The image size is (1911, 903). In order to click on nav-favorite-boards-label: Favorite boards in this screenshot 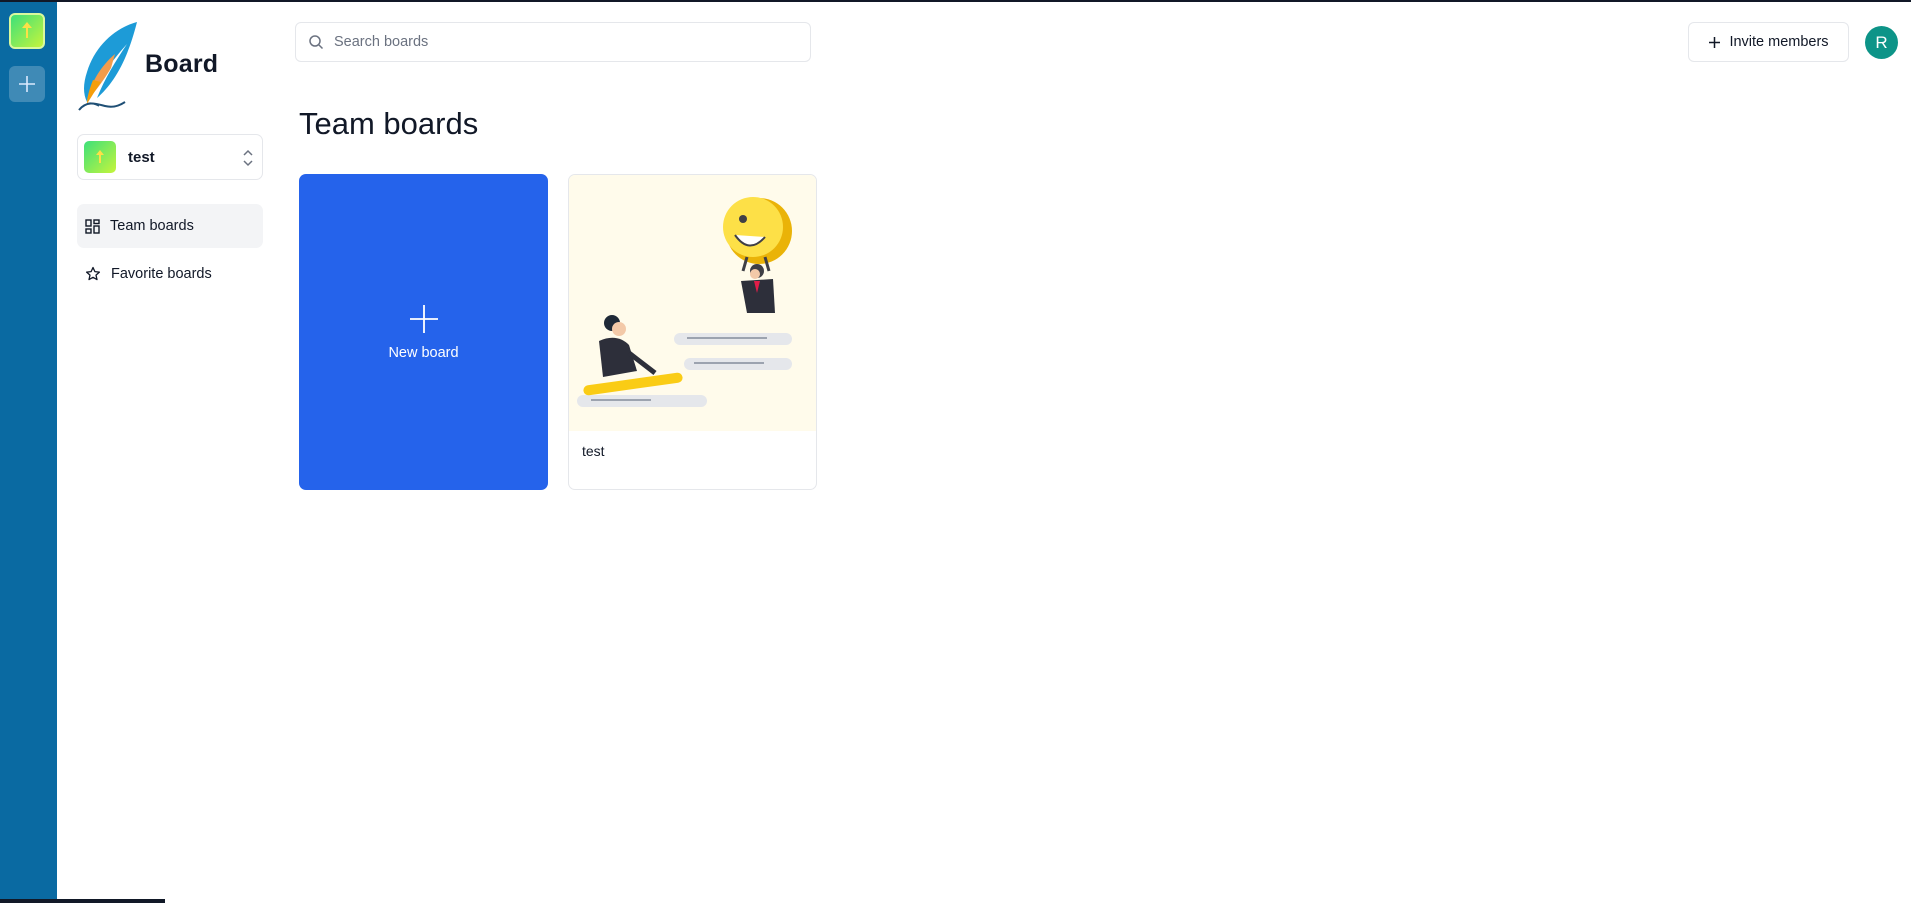, I will do `click(161, 274)`.